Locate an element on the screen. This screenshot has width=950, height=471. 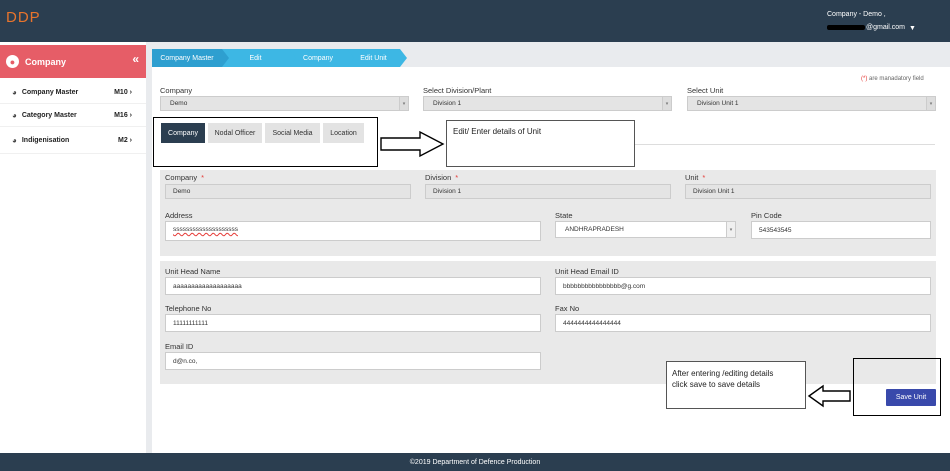
sidebar-item-label: Indigenisation is located at coordinates (45, 140).